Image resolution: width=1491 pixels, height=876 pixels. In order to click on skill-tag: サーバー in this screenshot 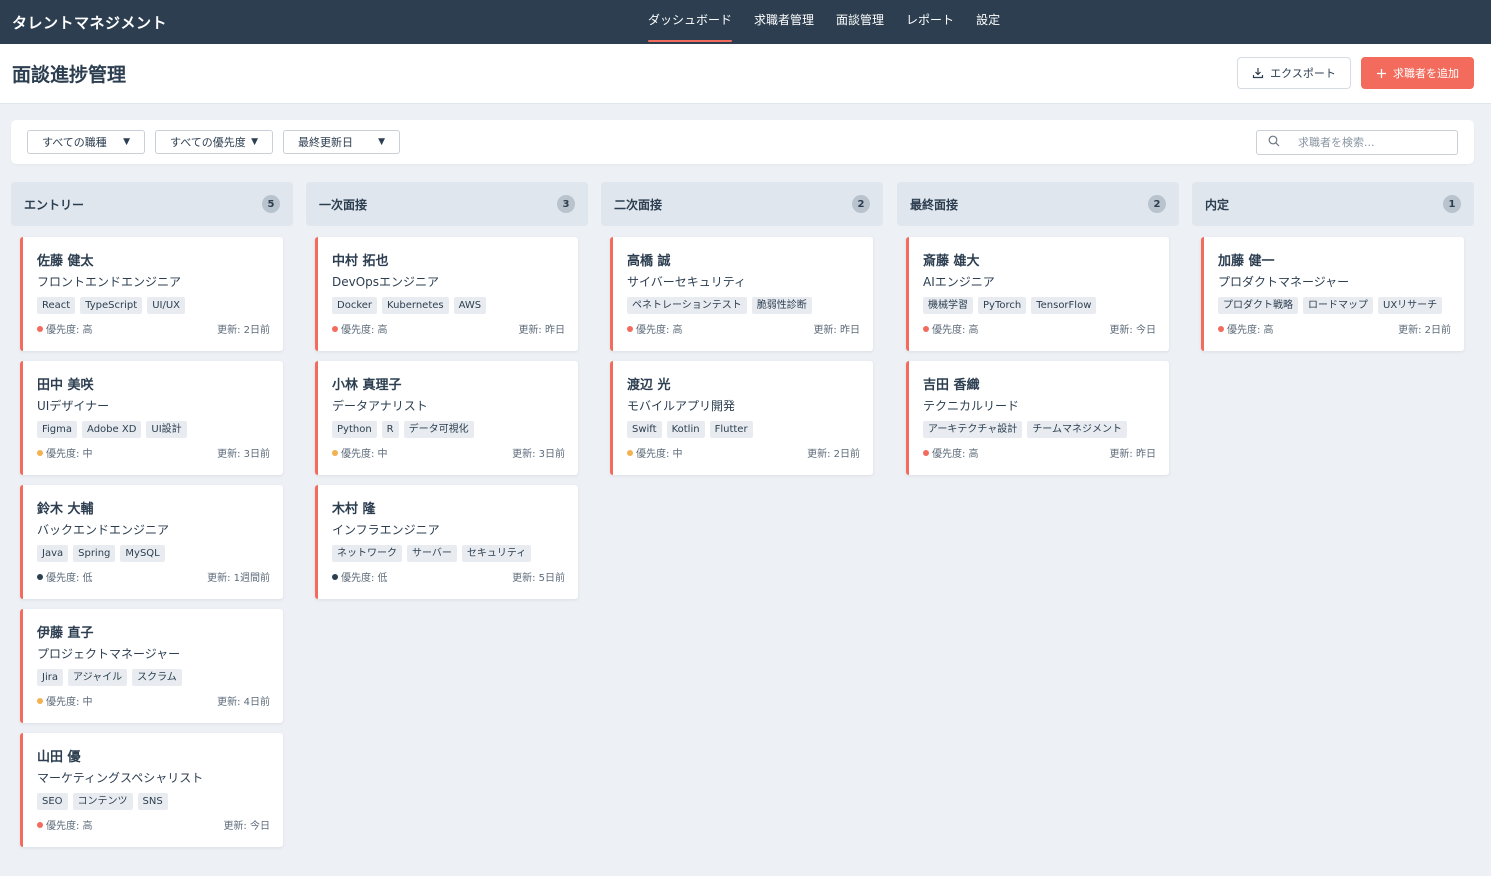, I will do `click(432, 553)`.